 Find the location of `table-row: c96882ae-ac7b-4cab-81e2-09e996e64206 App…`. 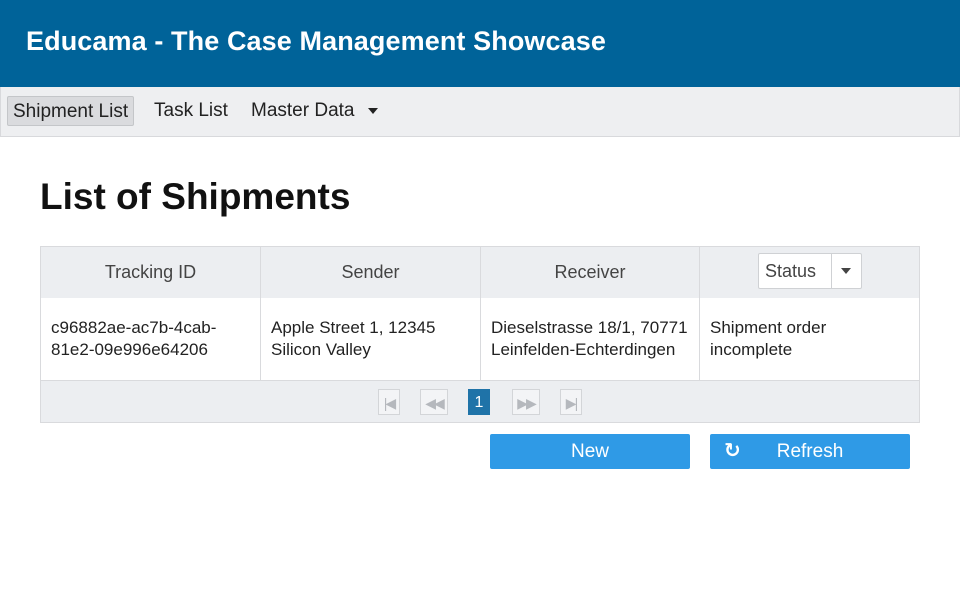

table-row: c96882ae-ac7b-4cab-81e2-09e996e64206 App… is located at coordinates (480, 339).